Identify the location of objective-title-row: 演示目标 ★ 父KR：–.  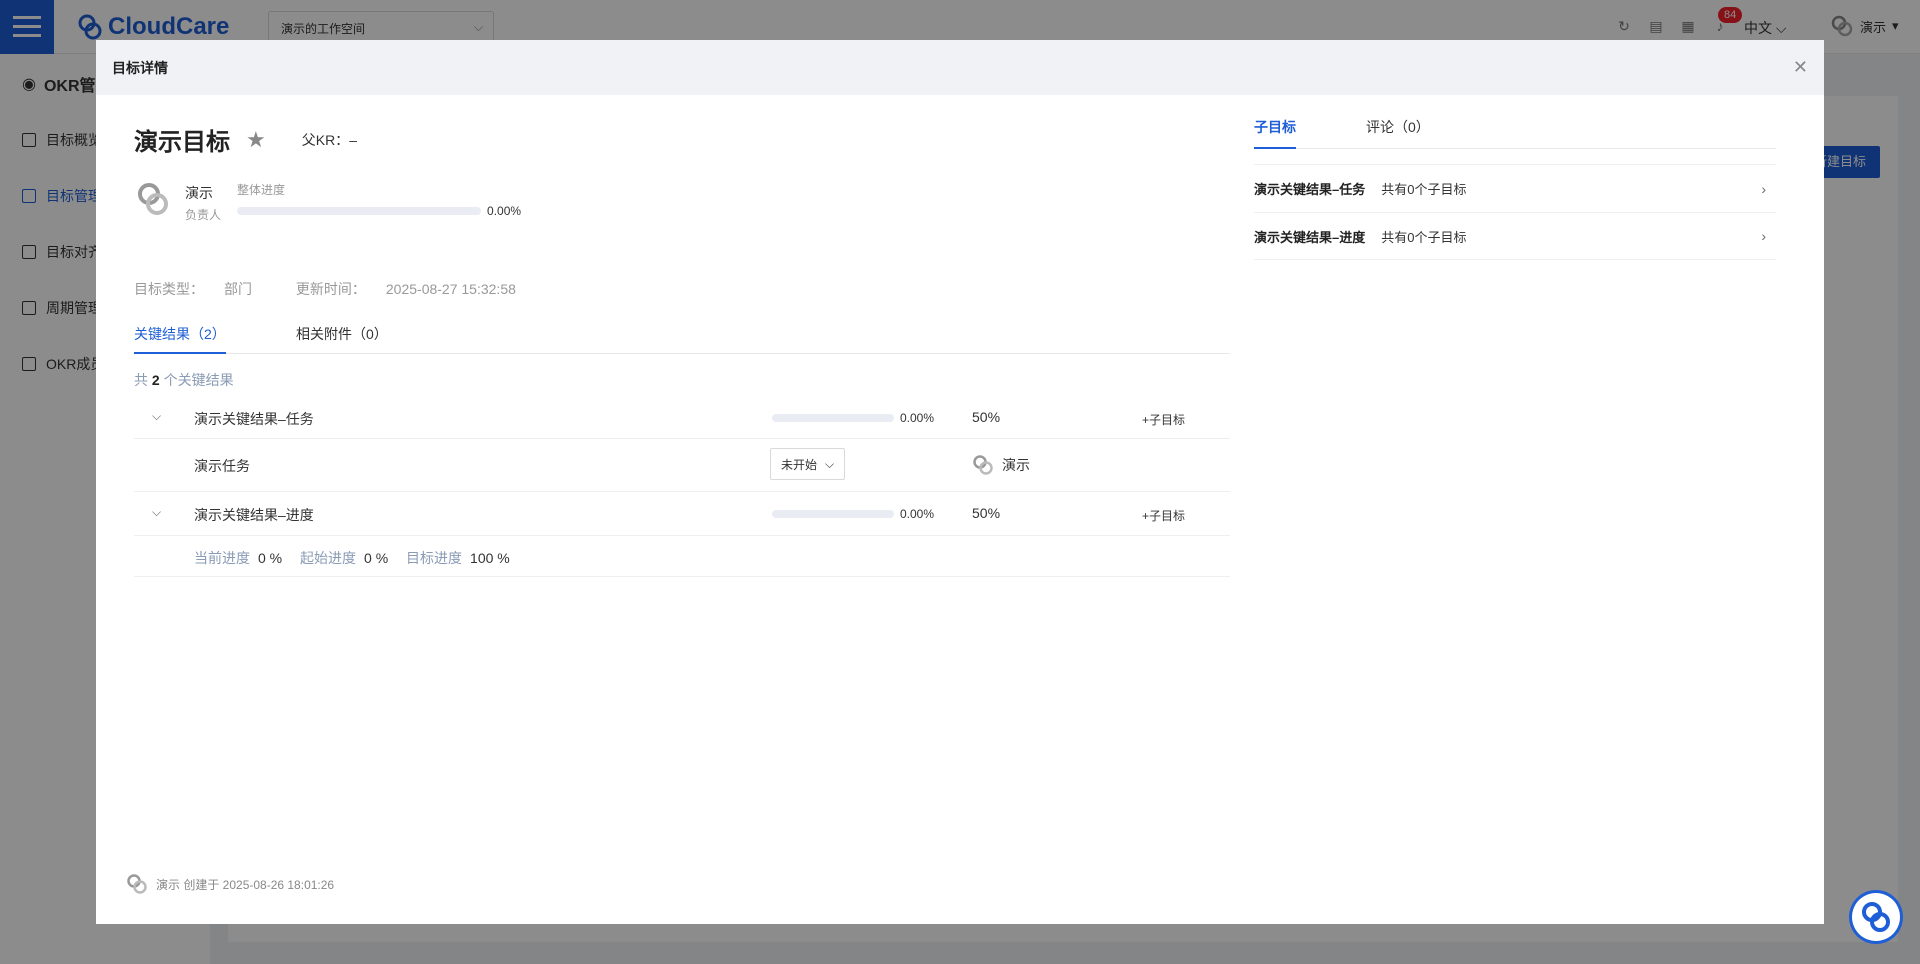
(245, 139).